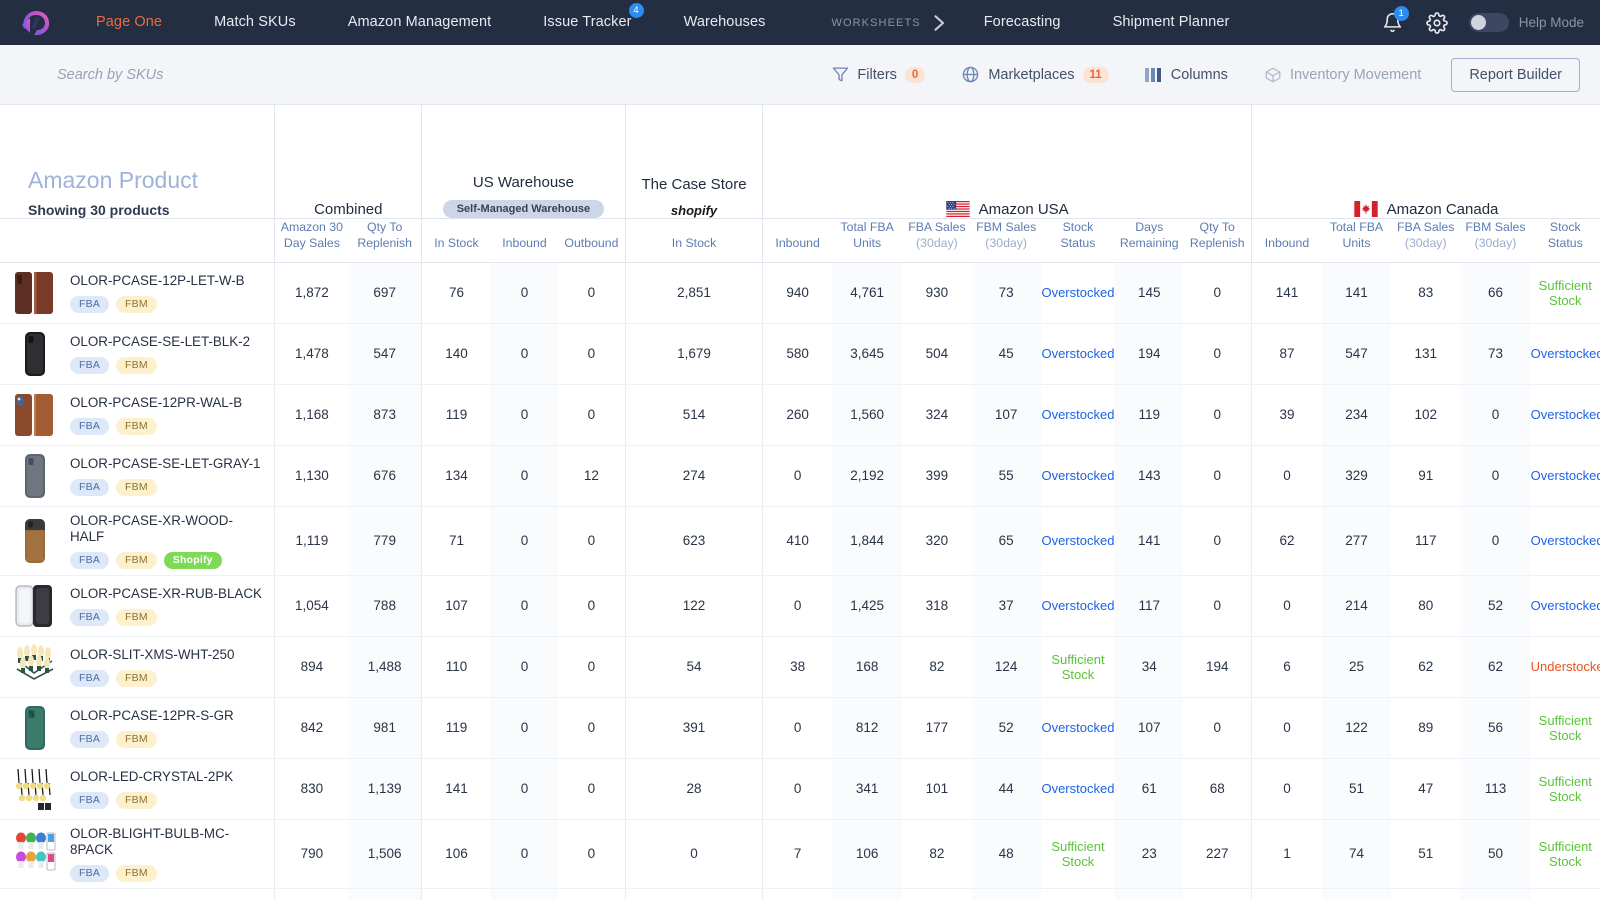 The width and height of the screenshot is (1600, 900). What do you see at coordinates (129, 22) in the screenshot?
I see `nav-item-page-one: Page One` at bounding box center [129, 22].